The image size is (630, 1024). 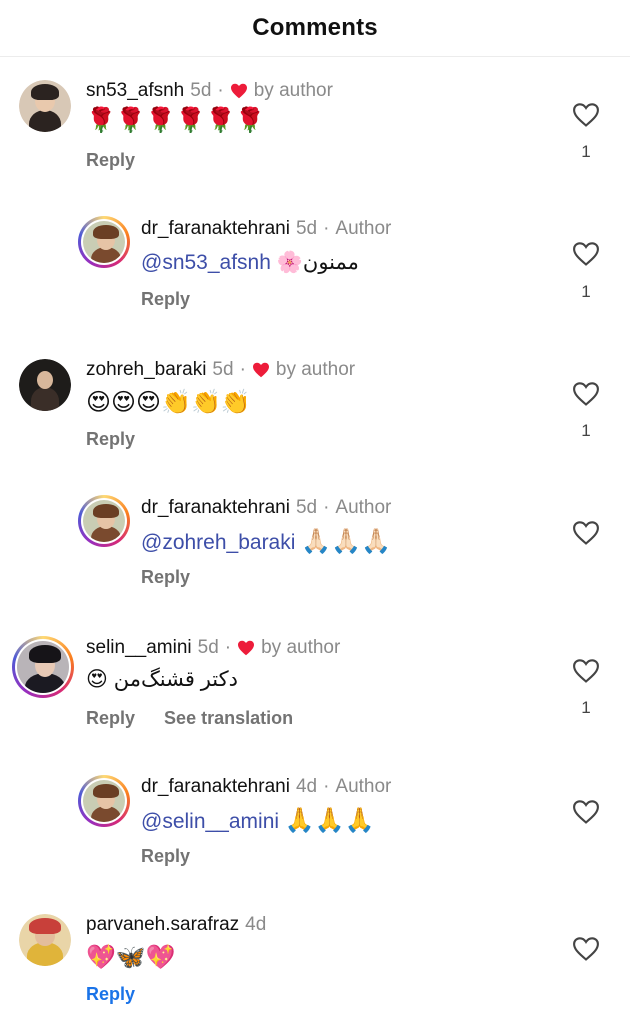 I want to click on comment-meta: parvaneh.sarafraz 4d, so click(x=176, y=925).